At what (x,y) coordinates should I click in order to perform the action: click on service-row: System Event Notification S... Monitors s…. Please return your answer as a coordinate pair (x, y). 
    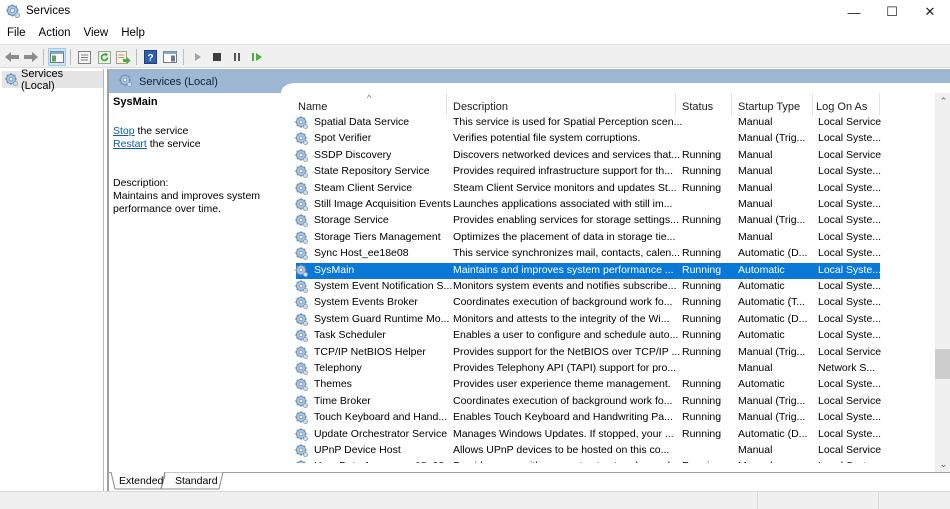
    Looking at the image, I should click on (586, 287).